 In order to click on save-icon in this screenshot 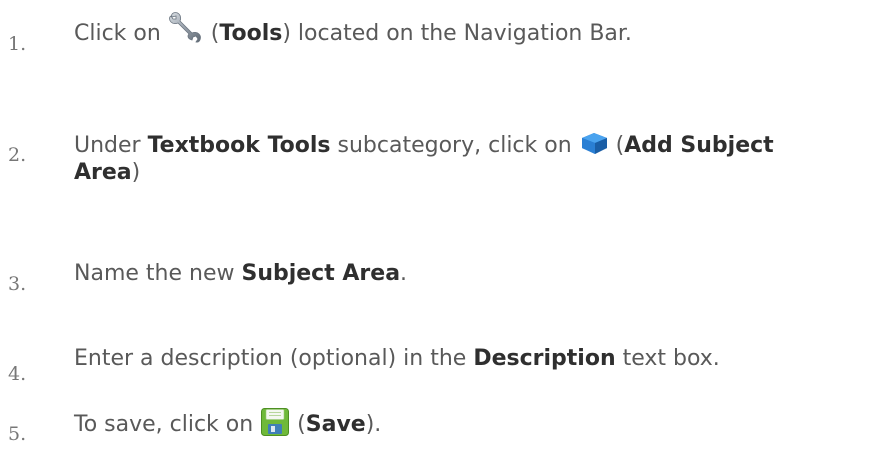, I will do `click(275, 422)`.